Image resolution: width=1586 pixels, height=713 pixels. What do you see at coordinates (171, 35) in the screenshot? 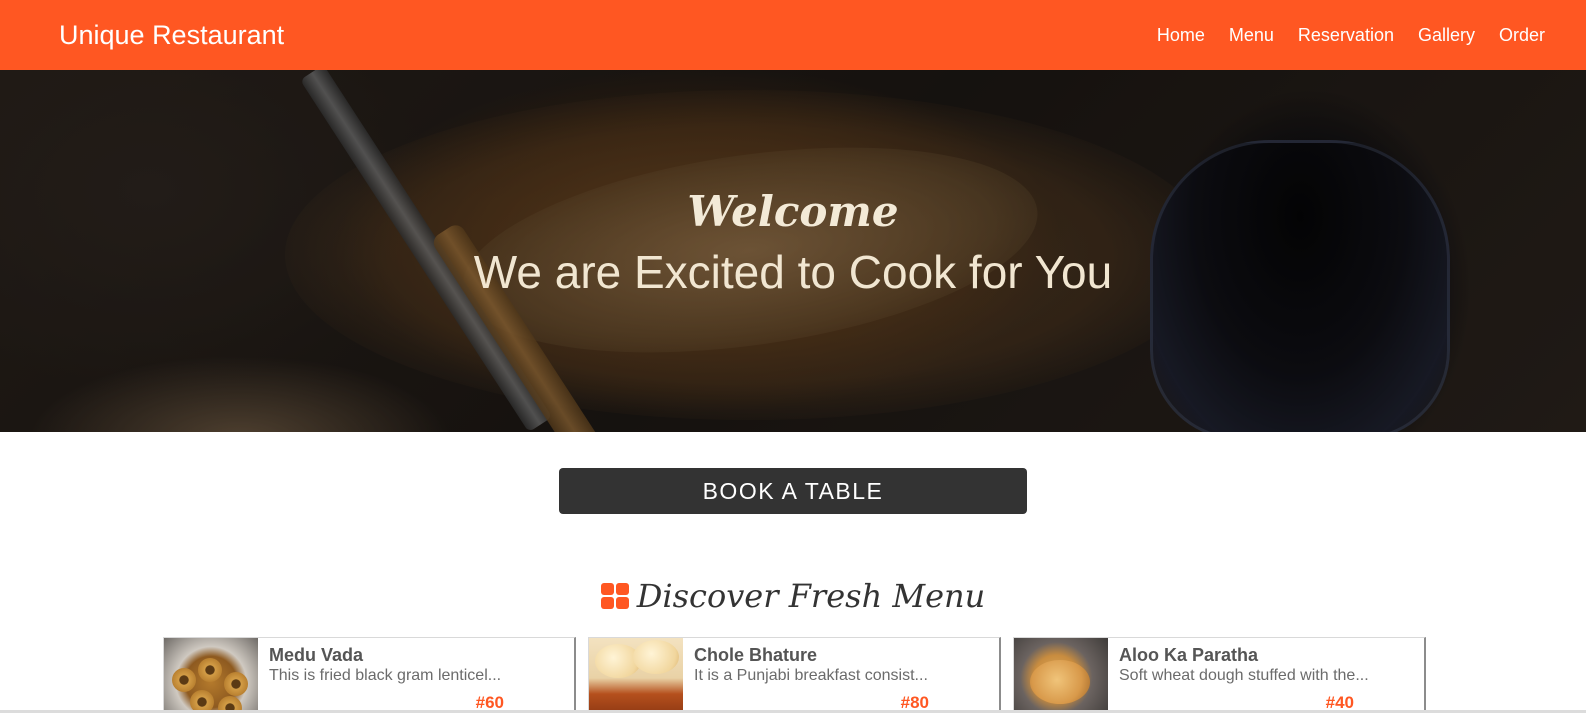
I see `brand-logo-link: Unique Restaurant` at bounding box center [171, 35].